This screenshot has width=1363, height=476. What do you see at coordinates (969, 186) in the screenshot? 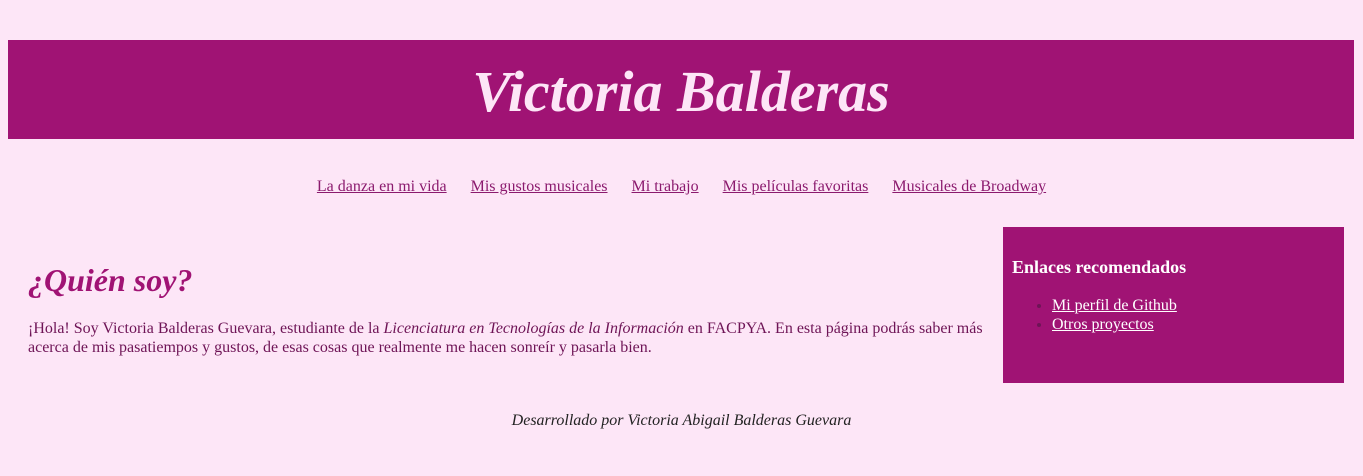
I see `nav-link-broadway: Musicales de Broadway` at bounding box center [969, 186].